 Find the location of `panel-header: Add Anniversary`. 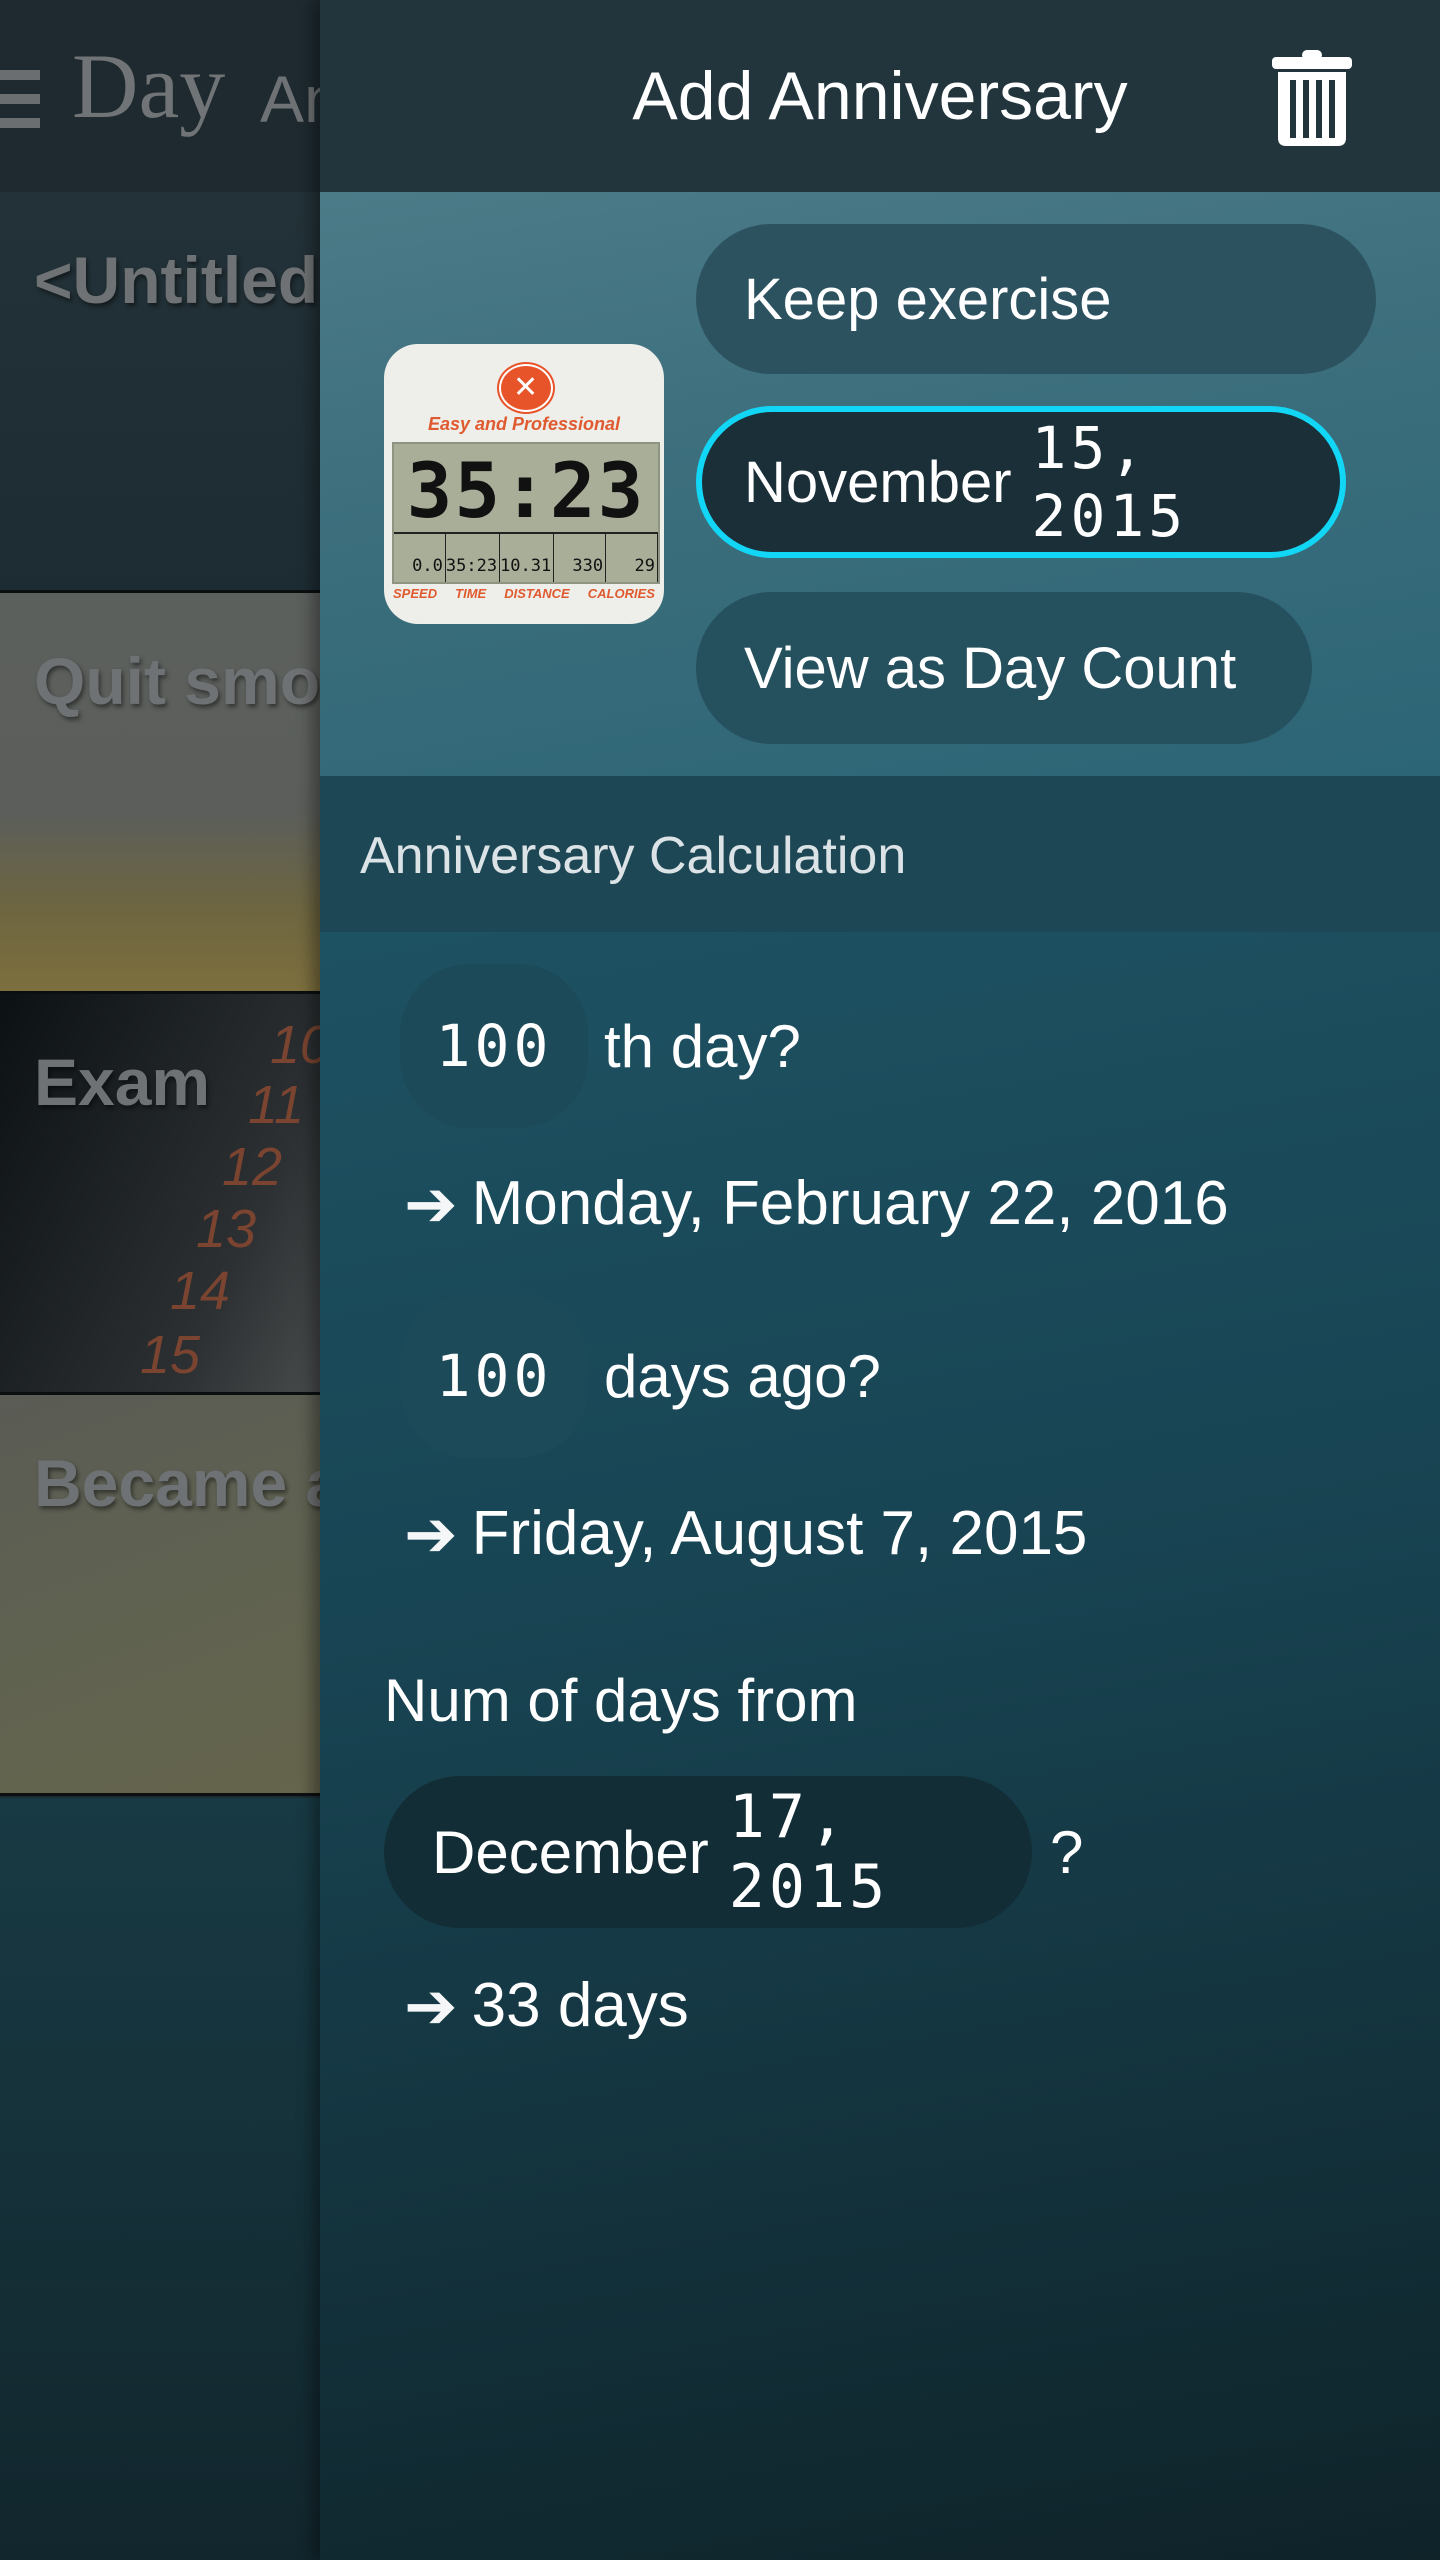

panel-header: Add Anniversary is located at coordinates (880, 96).